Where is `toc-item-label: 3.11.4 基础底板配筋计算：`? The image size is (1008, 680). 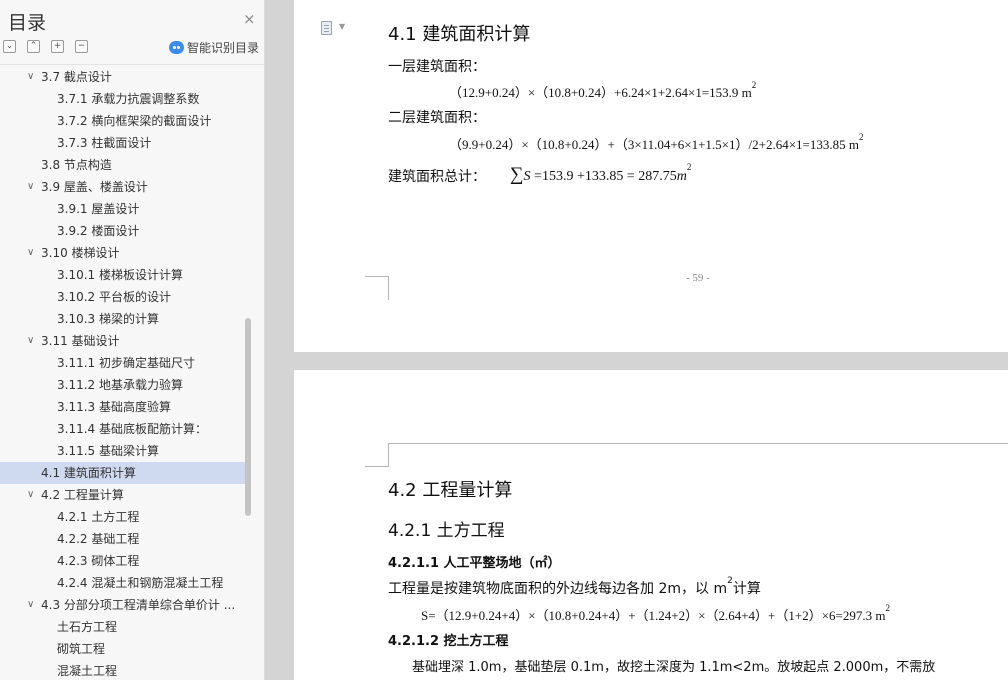 toc-item-label: 3.11.4 基础底板配筋计算： is located at coordinates (132, 429).